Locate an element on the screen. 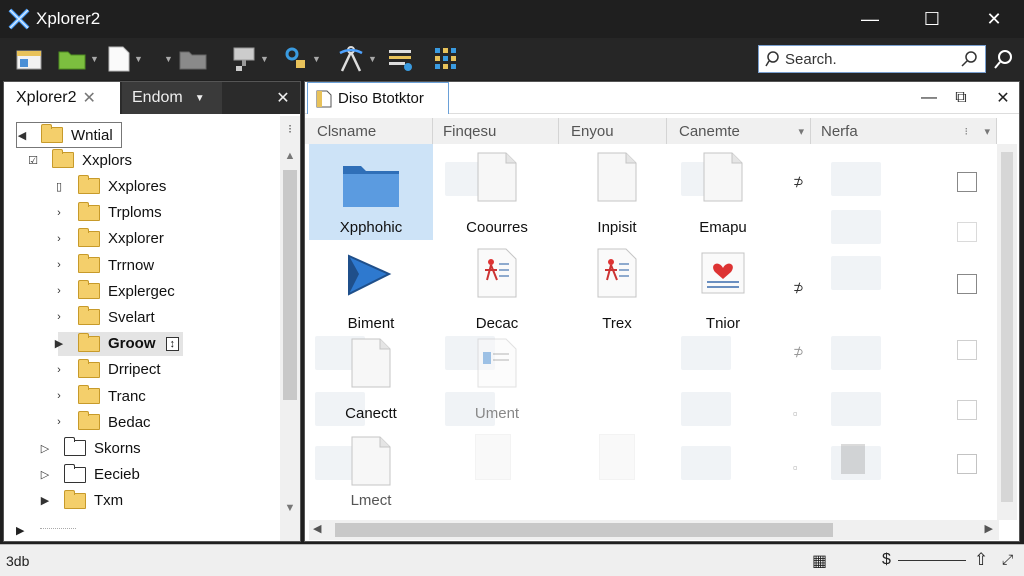 This screenshot has width=1024, height=576. column-menu-icon: ⁝ is located at coordinates (967, 131).